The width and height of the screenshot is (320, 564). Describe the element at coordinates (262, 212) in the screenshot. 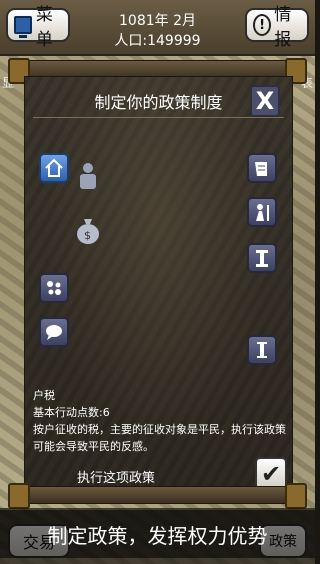

I see `worker-policy-icon` at that location.